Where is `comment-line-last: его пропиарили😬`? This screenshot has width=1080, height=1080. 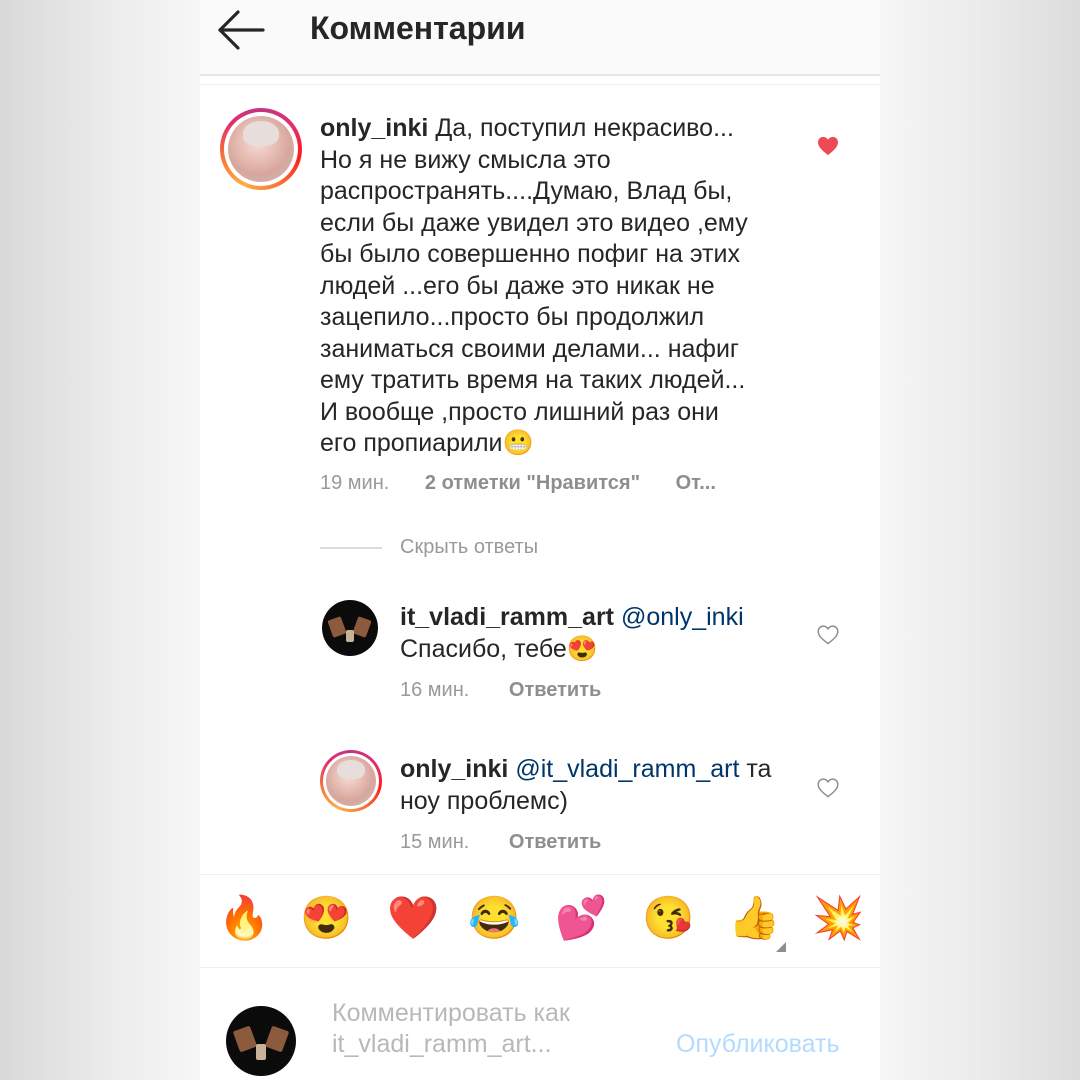
comment-line-last: его пропиарили😬 is located at coordinates (560, 444).